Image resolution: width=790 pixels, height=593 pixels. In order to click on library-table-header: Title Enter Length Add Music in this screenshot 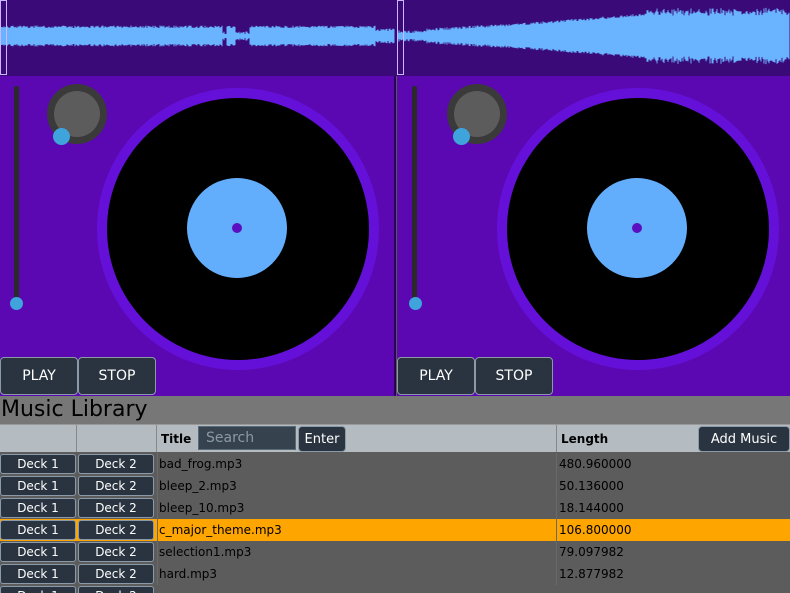, I will do `click(395, 438)`.